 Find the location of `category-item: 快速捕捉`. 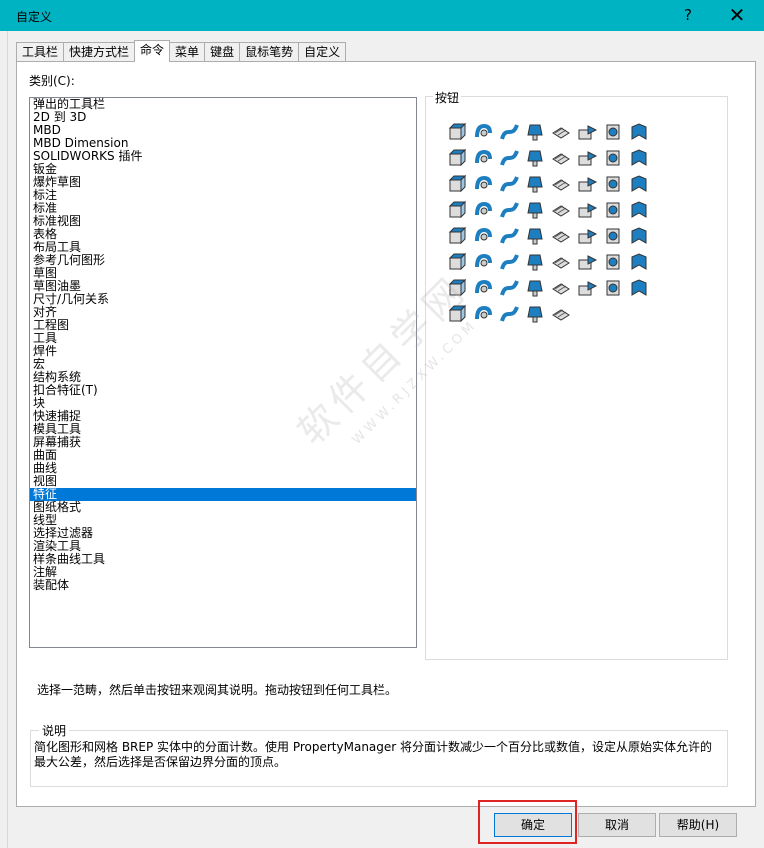

category-item: 快速捕捉 is located at coordinates (223, 416).